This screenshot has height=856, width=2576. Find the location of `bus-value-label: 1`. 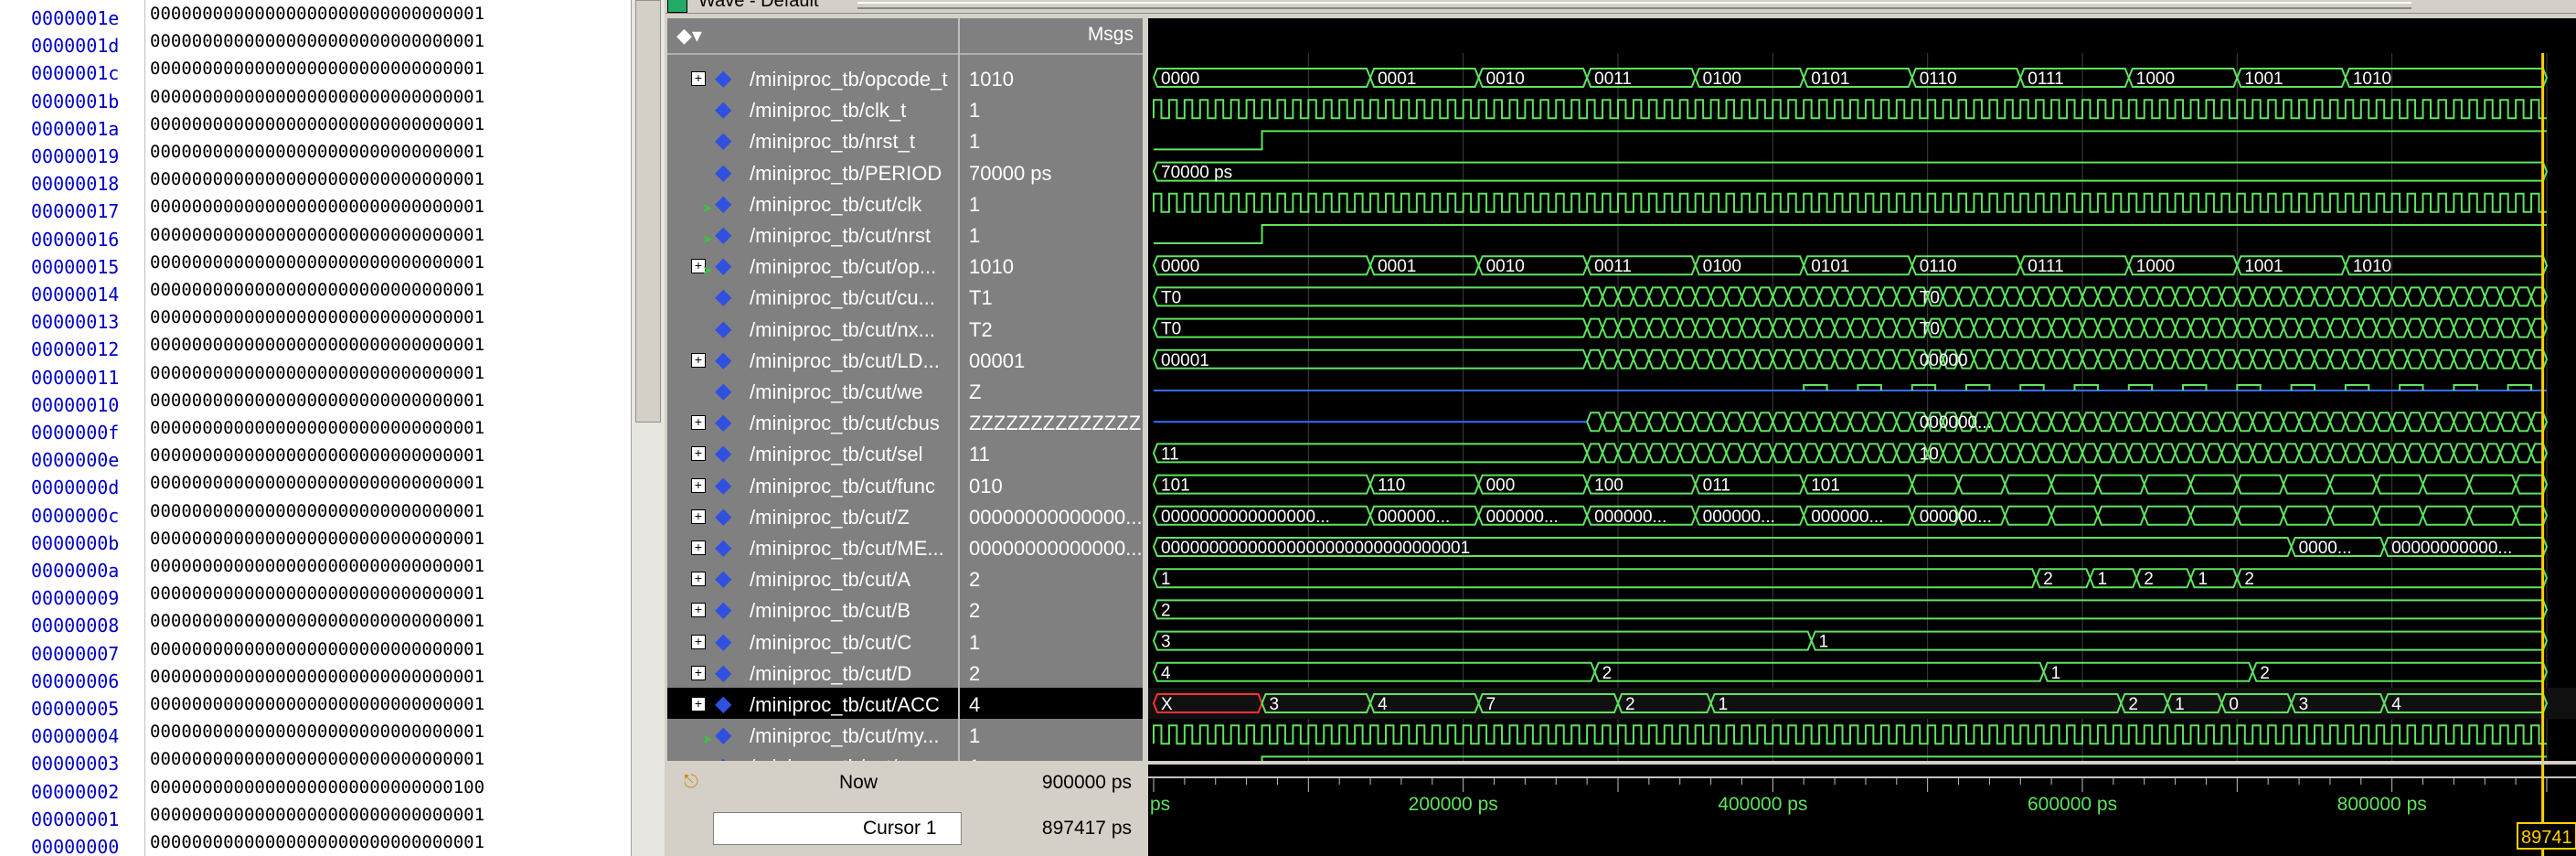

bus-value-label: 1 is located at coordinates (1724, 704).